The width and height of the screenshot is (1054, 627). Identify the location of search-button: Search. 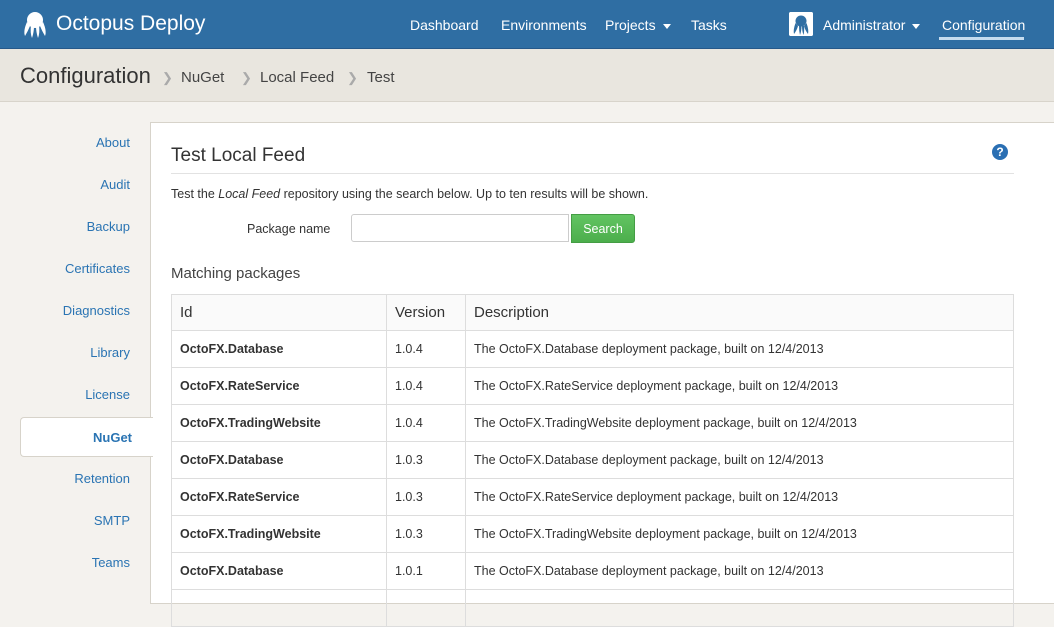
(603, 228).